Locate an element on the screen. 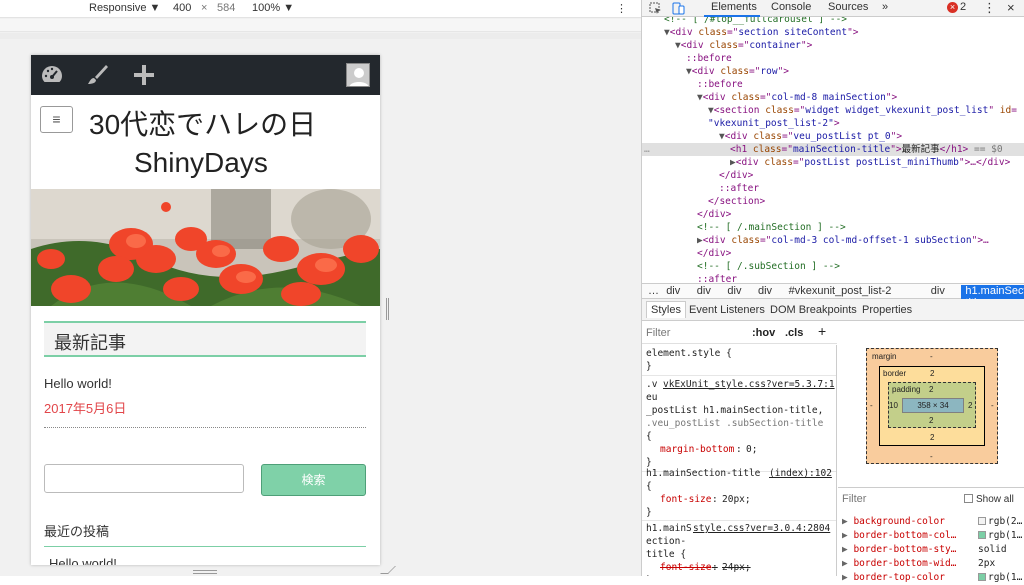  padding-right-value: 2 is located at coordinates (970, 405).